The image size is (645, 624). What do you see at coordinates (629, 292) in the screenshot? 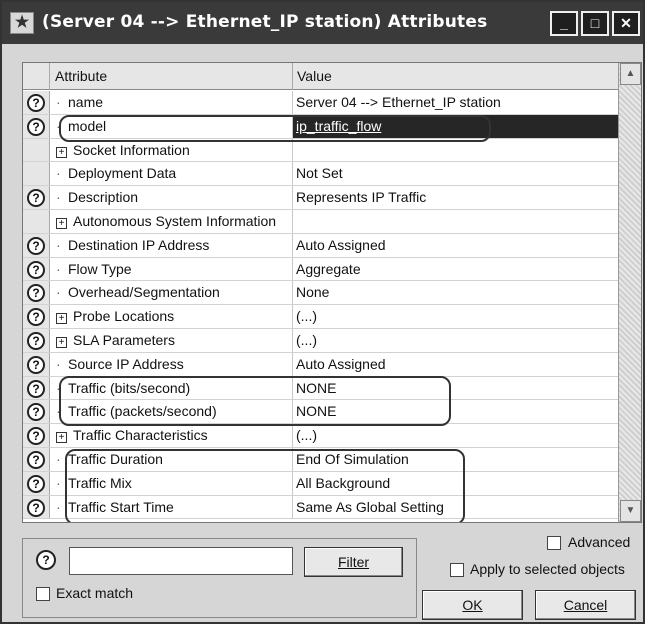
I see `vertical-scrollbar: ▲ ▼` at bounding box center [629, 292].